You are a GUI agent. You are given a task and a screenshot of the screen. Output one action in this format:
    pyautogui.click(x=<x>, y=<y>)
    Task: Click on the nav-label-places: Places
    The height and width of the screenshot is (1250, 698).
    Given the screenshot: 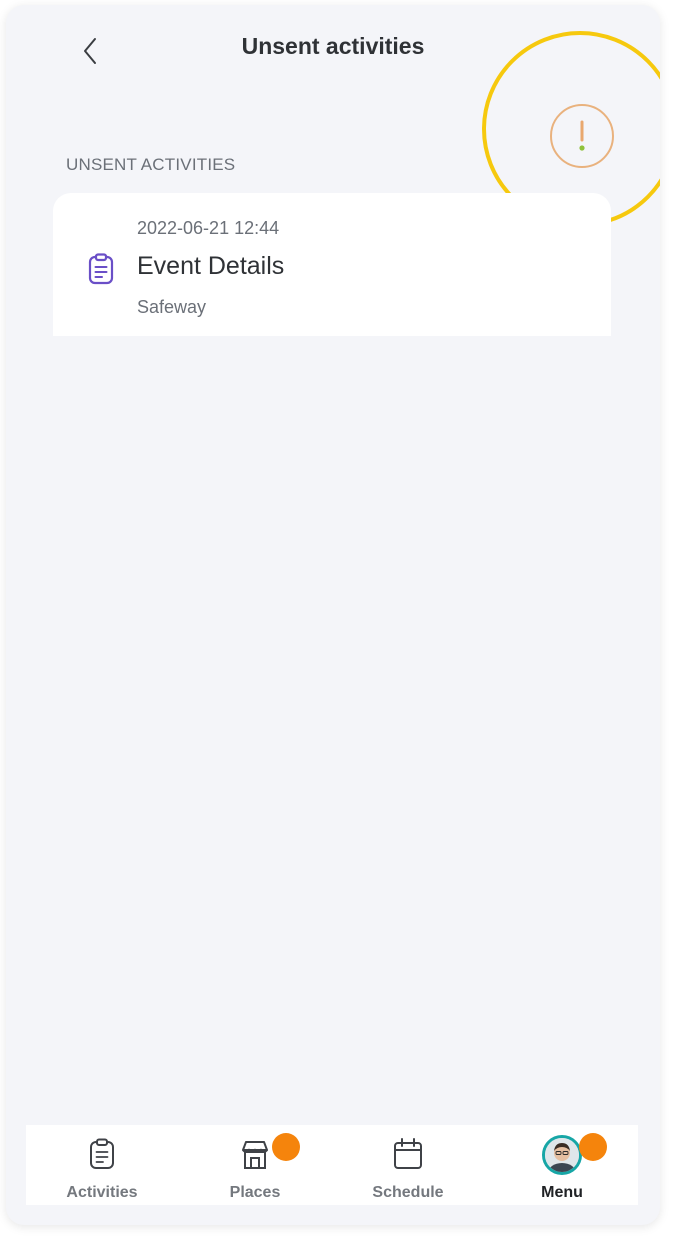 What is the action you would take?
    pyautogui.click(x=255, y=1192)
    